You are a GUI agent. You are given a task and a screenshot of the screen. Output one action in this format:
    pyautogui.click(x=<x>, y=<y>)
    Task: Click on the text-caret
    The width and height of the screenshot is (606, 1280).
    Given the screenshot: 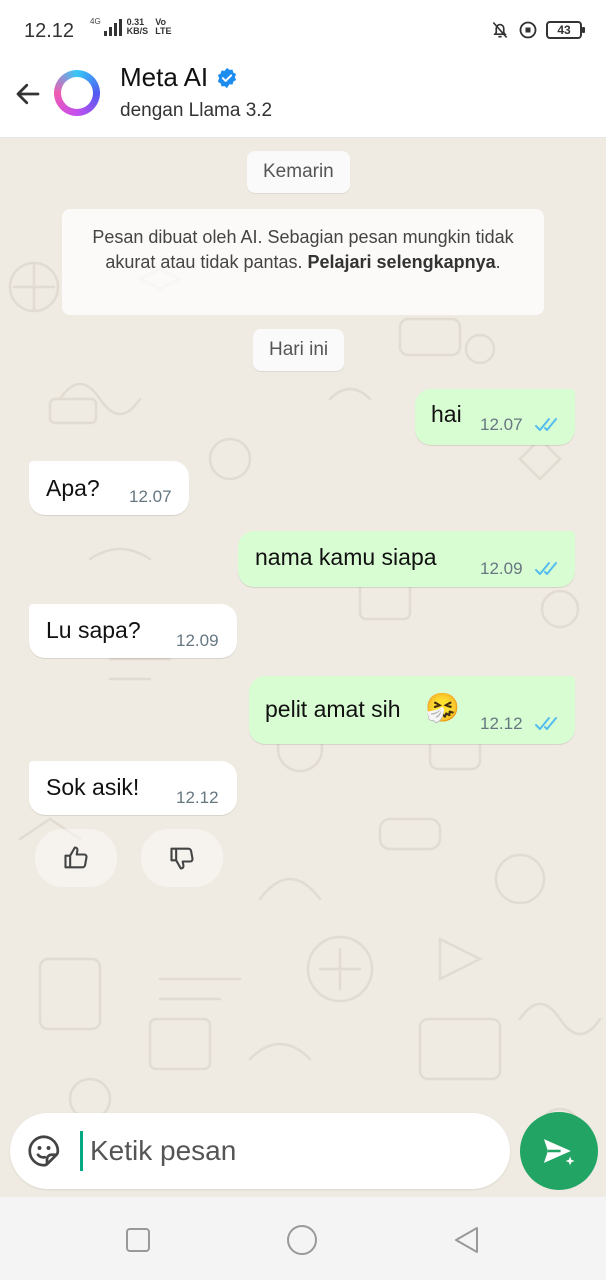 What is the action you would take?
    pyautogui.click(x=81, y=1151)
    